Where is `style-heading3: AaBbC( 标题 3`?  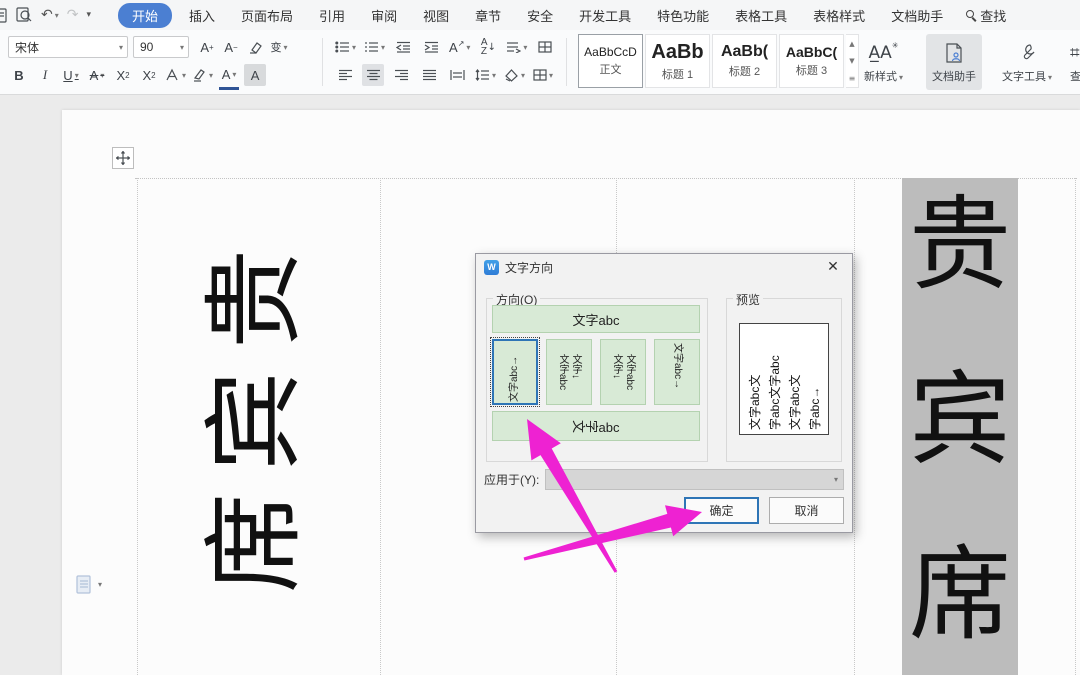
style-heading3: AaBbC( 标题 3 is located at coordinates (811, 61).